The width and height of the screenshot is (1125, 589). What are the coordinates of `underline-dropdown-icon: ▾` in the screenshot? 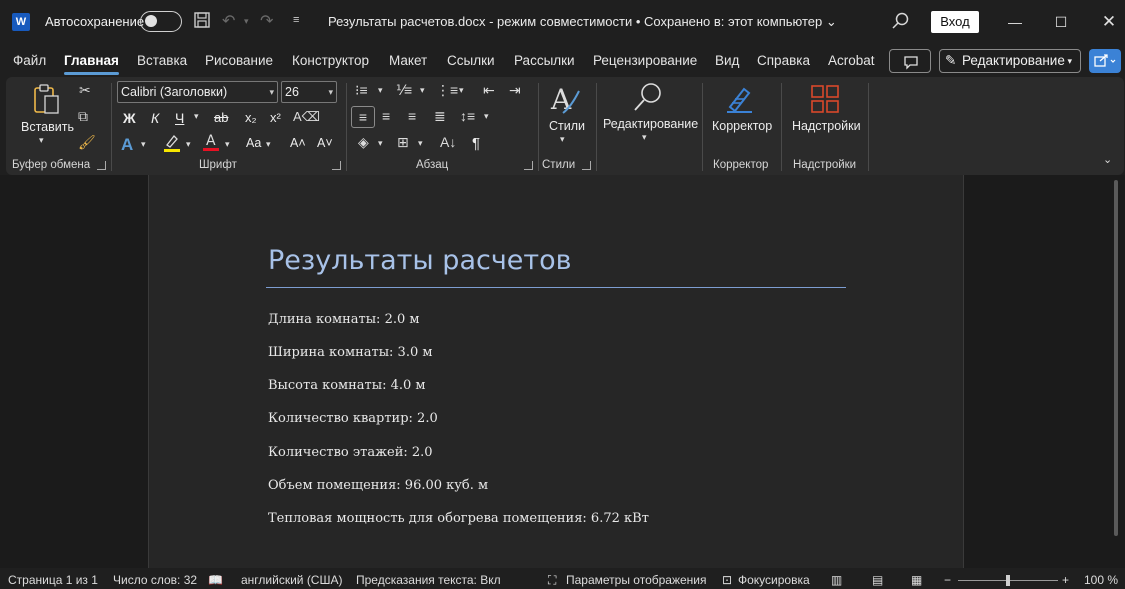 It's located at (196, 116).